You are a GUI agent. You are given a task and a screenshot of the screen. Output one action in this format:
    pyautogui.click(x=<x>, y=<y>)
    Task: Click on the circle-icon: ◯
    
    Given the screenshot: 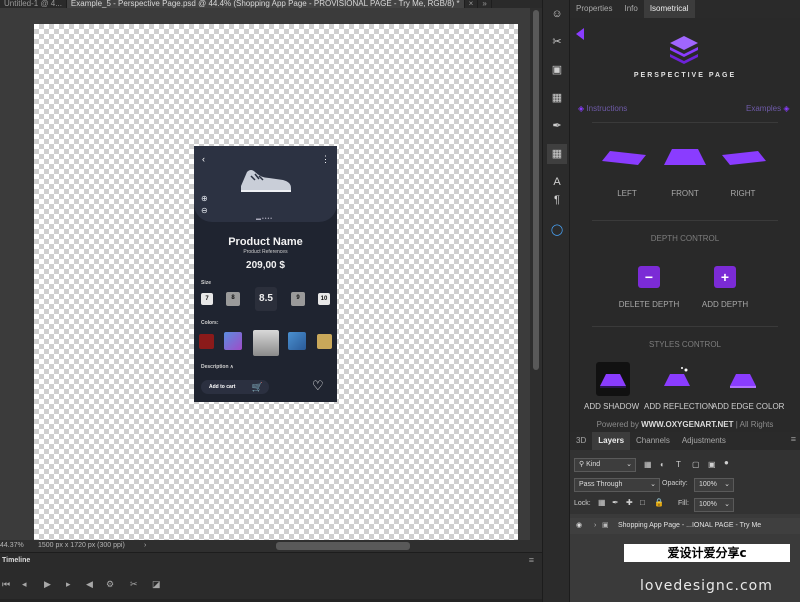 What is the action you would take?
    pyautogui.click(x=557, y=230)
    